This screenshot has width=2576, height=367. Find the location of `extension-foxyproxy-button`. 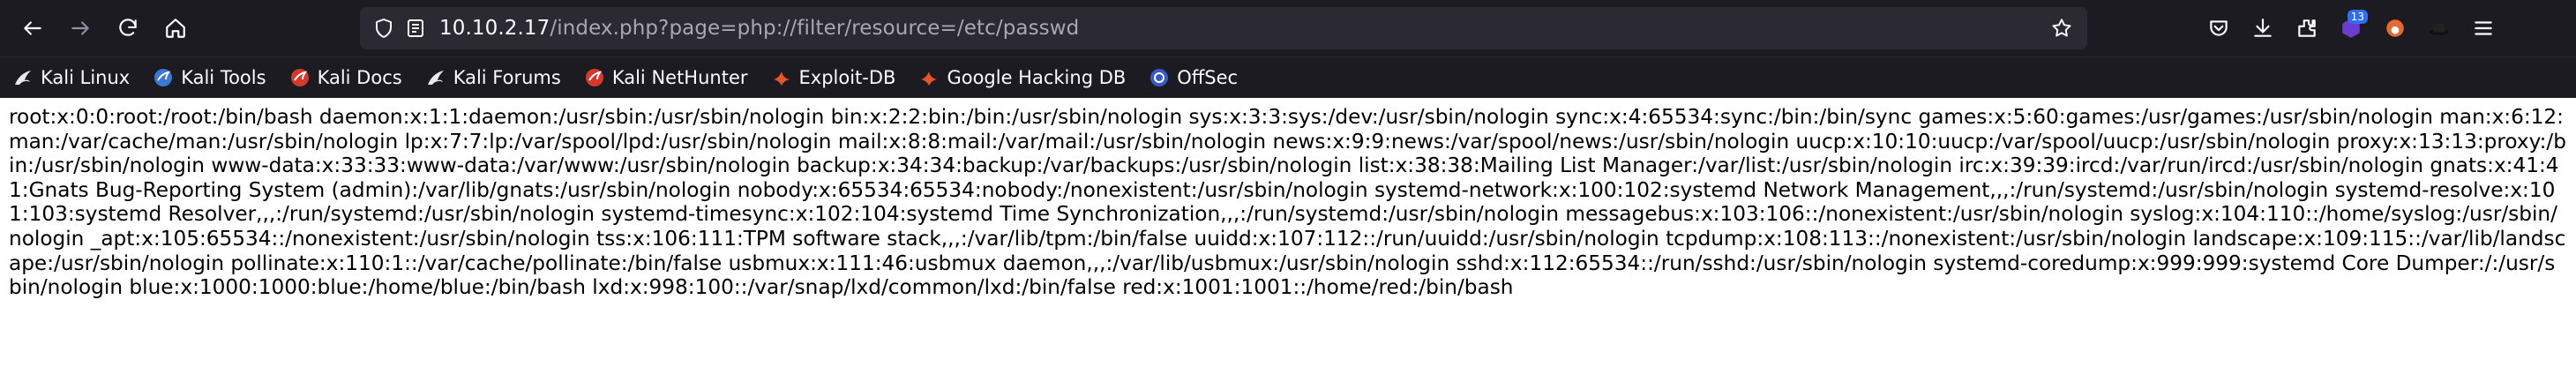

extension-foxyproxy-button is located at coordinates (2395, 28).